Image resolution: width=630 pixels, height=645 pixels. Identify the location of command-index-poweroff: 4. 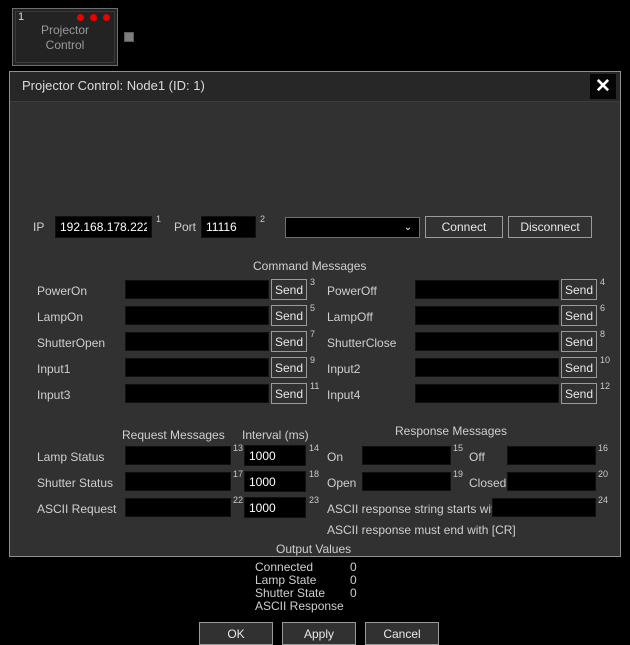
(603, 282).